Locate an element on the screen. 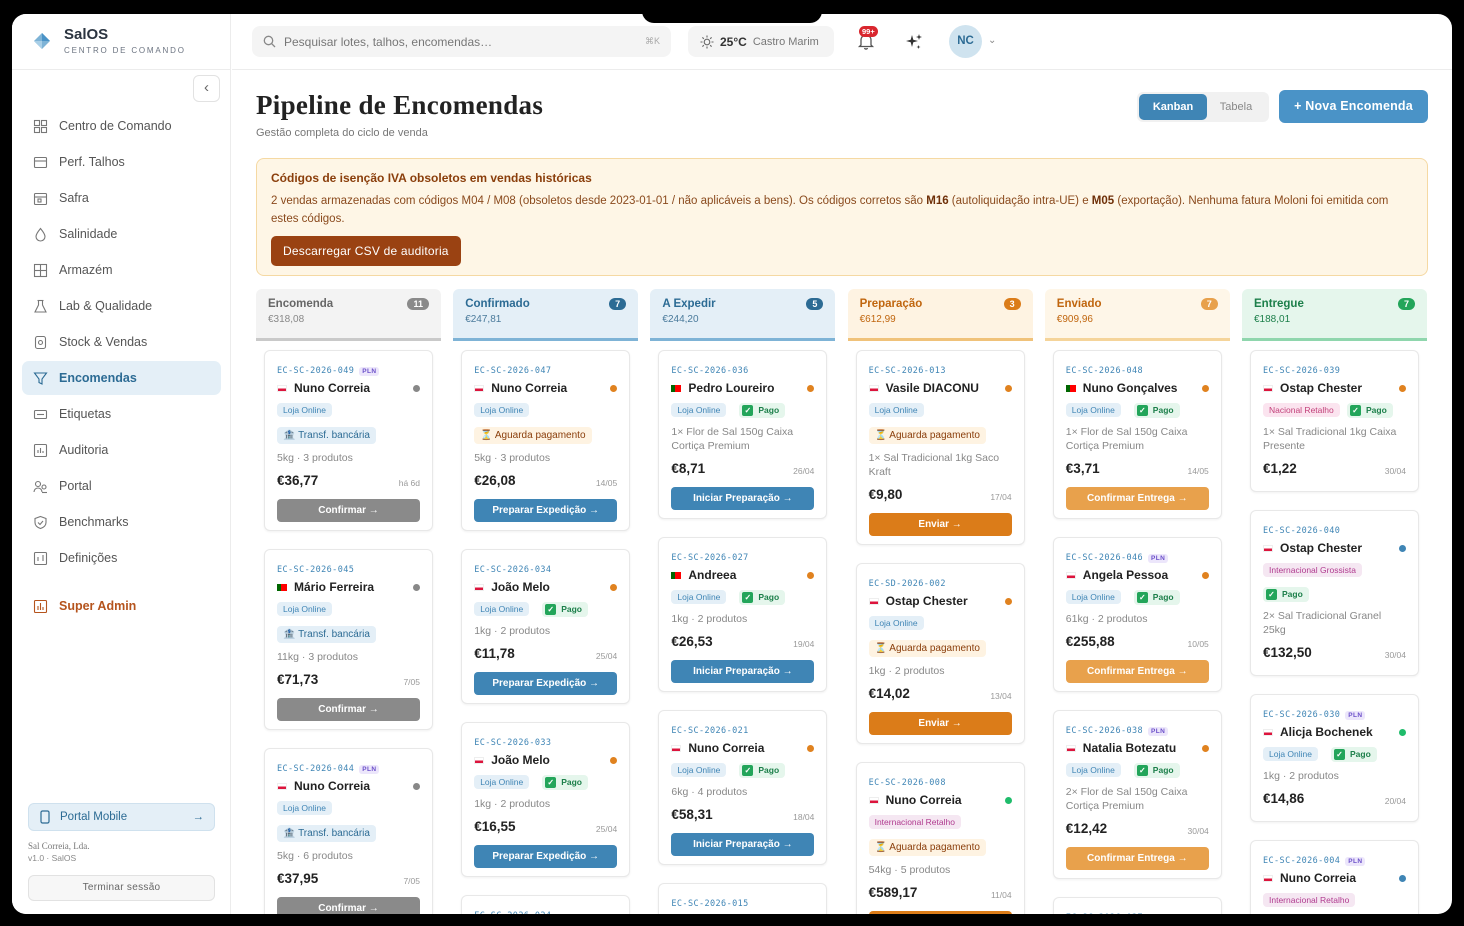  weather-widget: 25°C Castro Marim is located at coordinates (761, 41).